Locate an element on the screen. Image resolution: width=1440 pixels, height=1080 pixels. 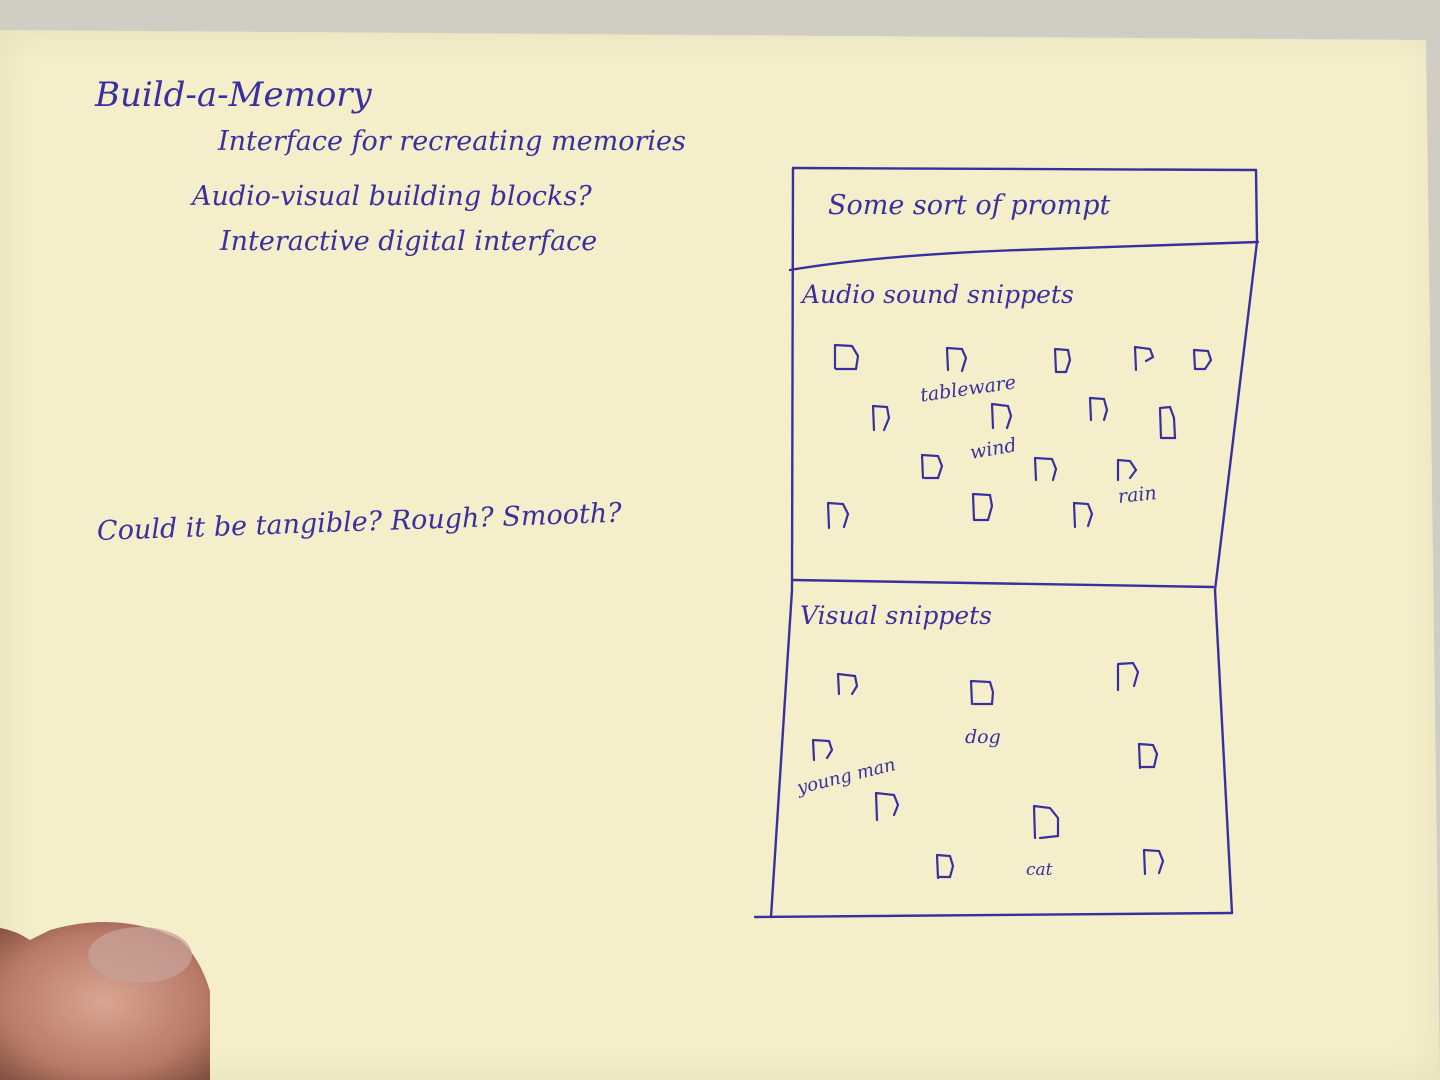
frame-top-edge is located at coordinates (1024, 169).